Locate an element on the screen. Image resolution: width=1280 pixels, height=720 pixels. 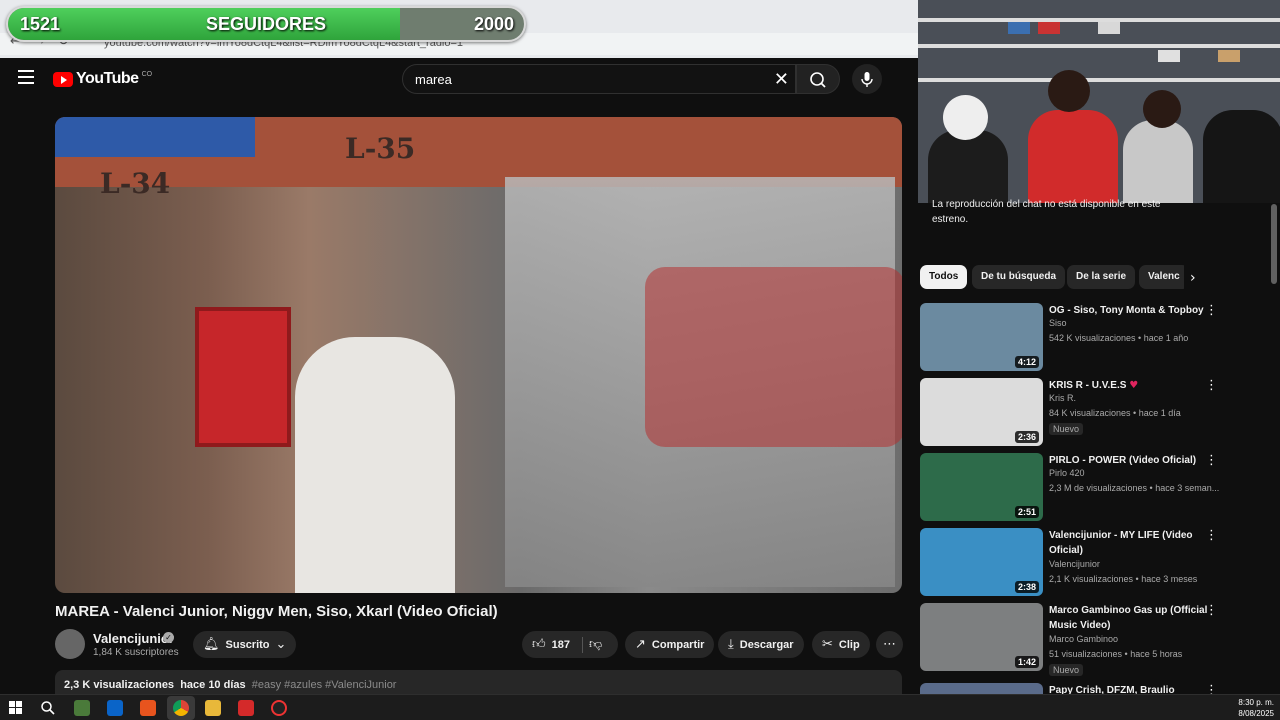
duration-badge: 2:38 is located at coordinates (1026, 587).